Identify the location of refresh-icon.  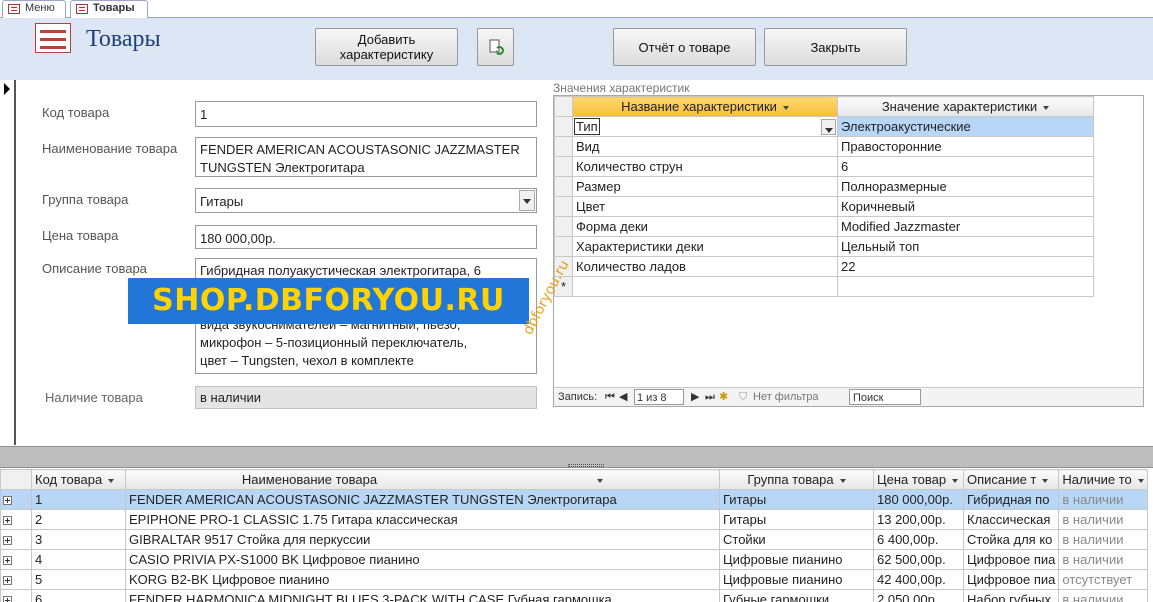
(496, 47).